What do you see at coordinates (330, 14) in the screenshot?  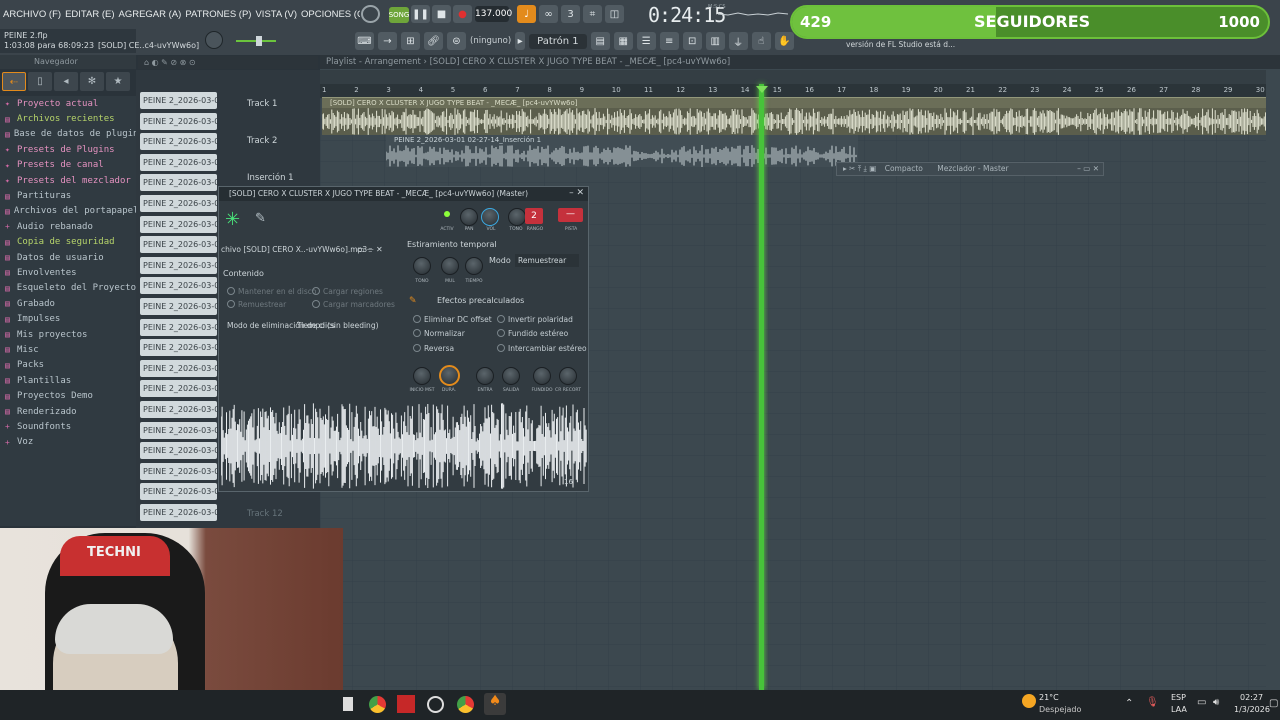 I see `menu-item: OPCIONES (O)` at bounding box center [330, 14].